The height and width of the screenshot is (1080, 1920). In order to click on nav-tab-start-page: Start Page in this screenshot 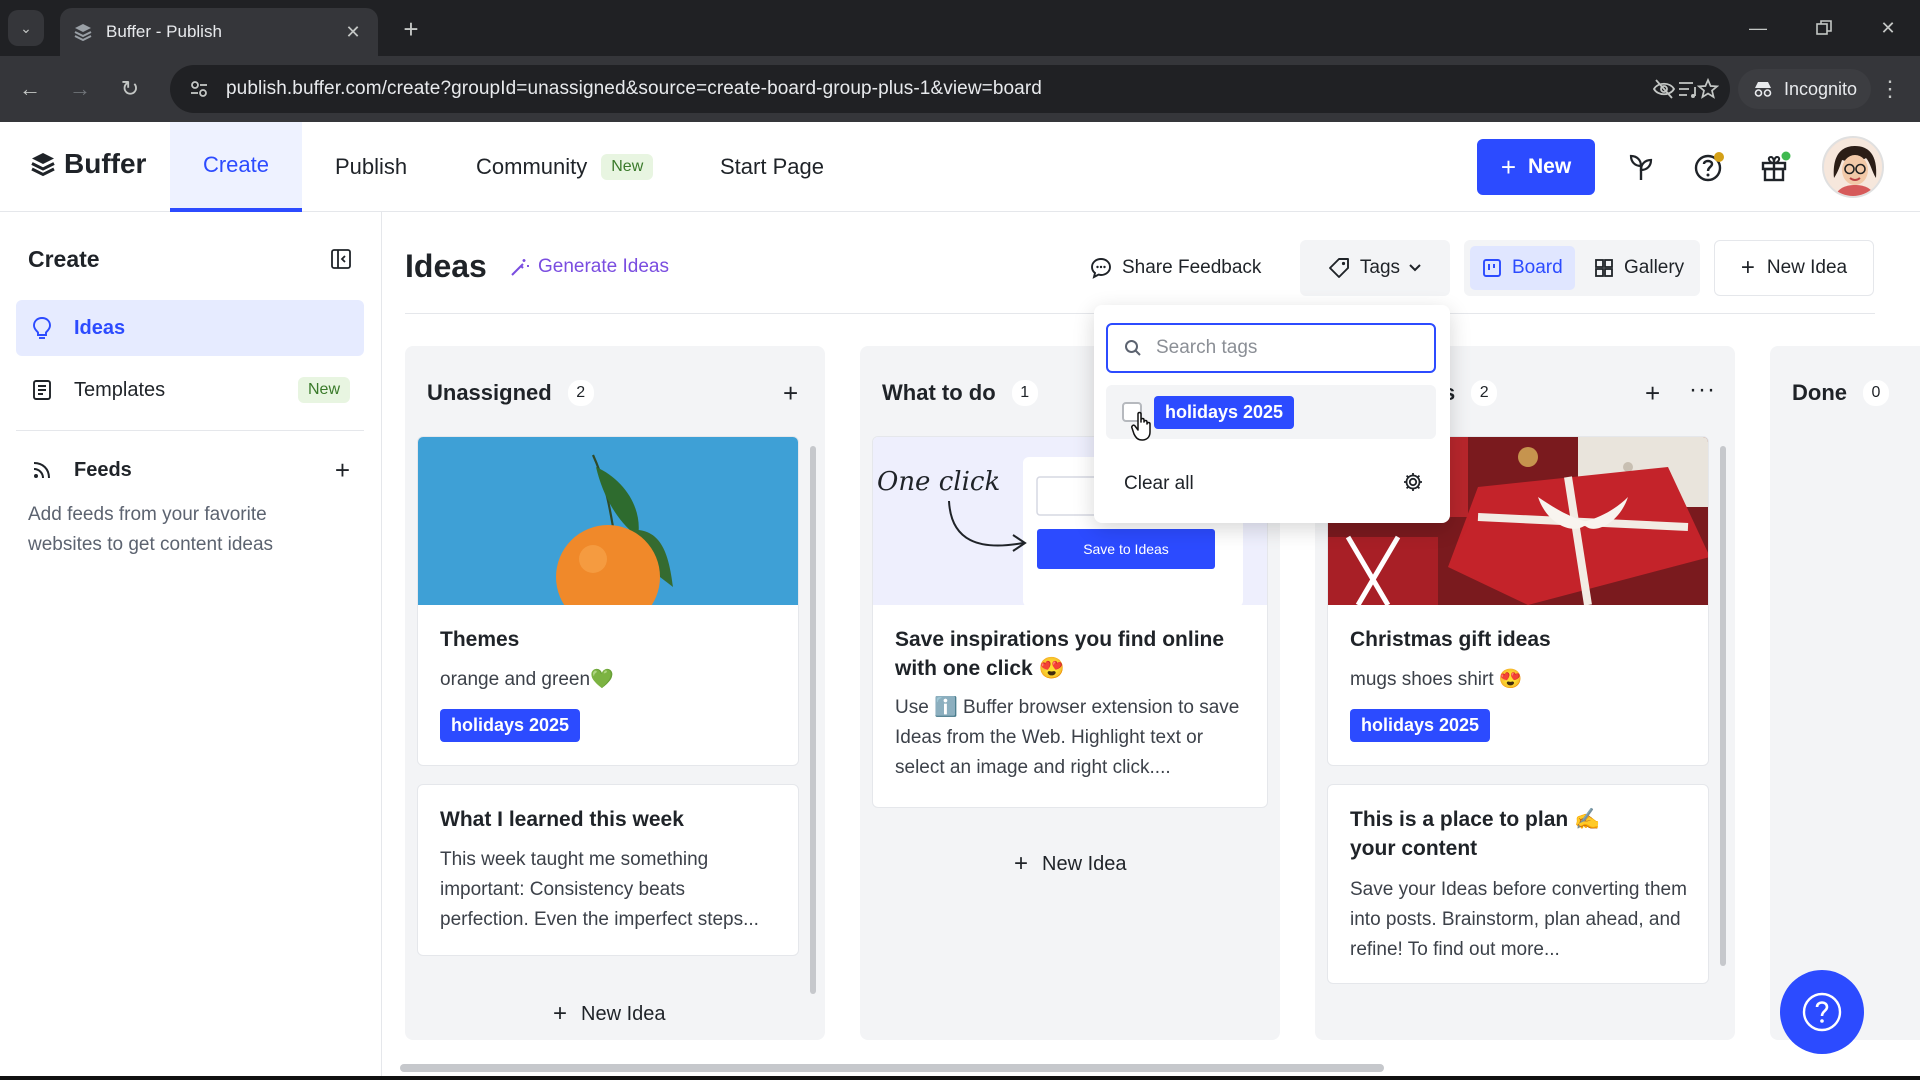, I will do `click(772, 167)`.